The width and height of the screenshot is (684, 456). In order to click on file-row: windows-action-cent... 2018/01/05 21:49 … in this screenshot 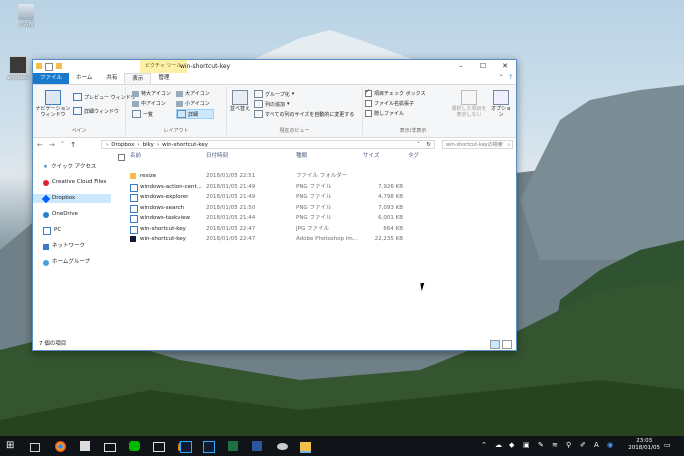, I will do `click(315, 187)`.